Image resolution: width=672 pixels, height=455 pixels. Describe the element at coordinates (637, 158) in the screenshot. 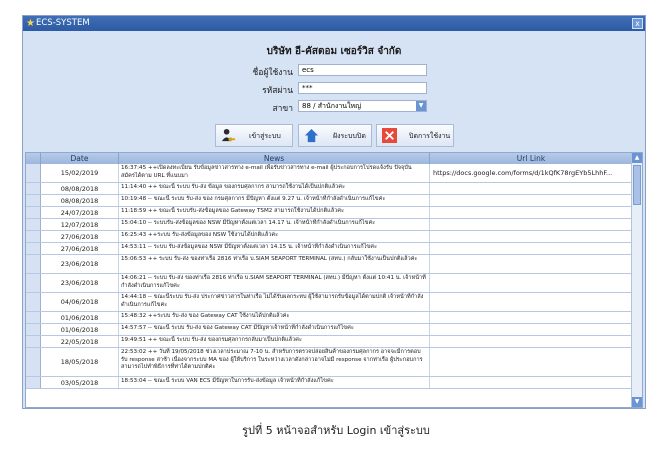

I see `scroll-up-icon: ▲` at that location.